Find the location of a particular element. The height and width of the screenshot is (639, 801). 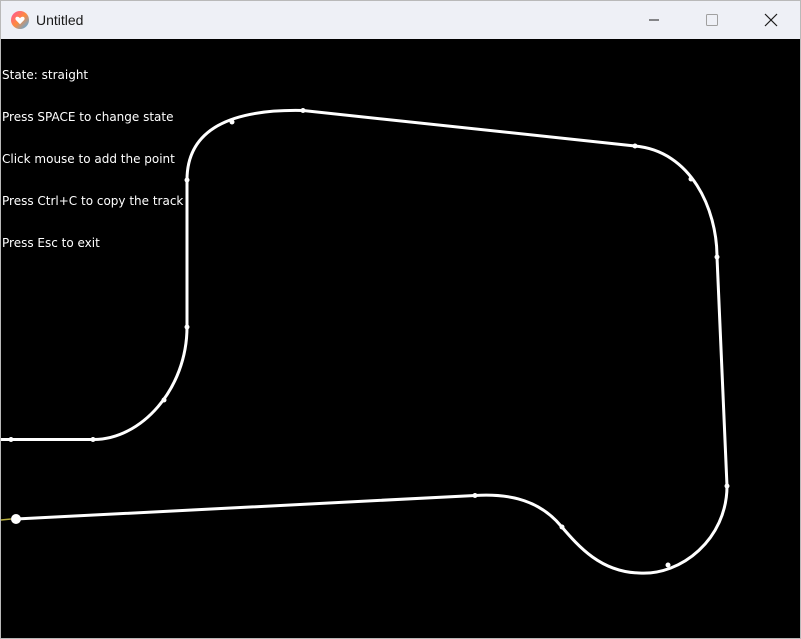

maximize-button is located at coordinates (712, 20).